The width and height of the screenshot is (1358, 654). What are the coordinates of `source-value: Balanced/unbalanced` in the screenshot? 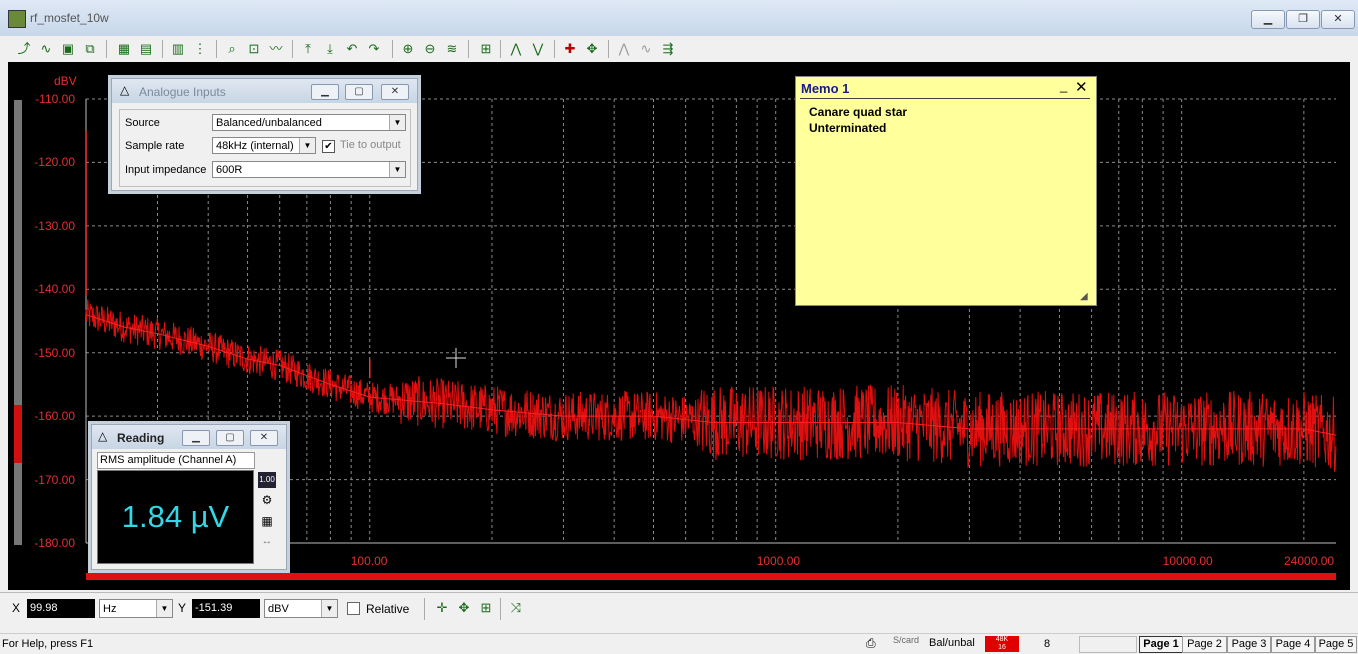 It's located at (269, 123).